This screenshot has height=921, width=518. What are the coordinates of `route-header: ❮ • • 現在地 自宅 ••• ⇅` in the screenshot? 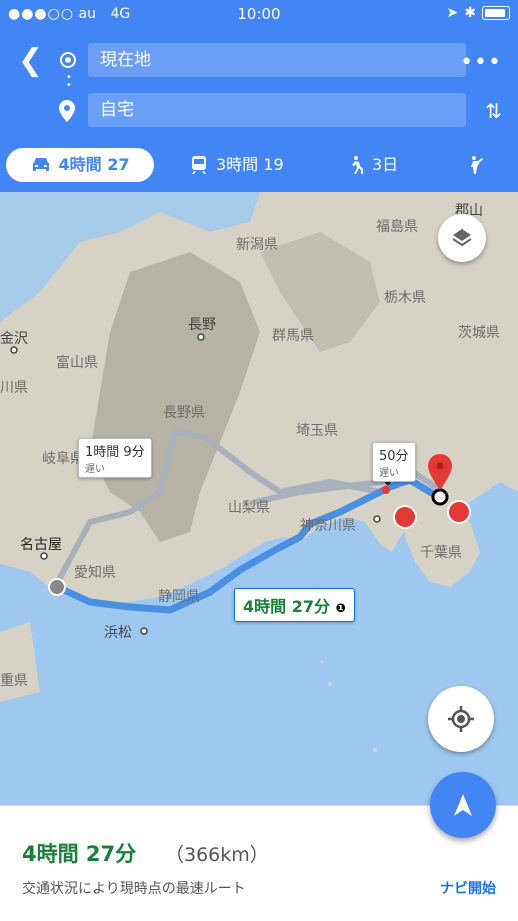 It's located at (259, 84).